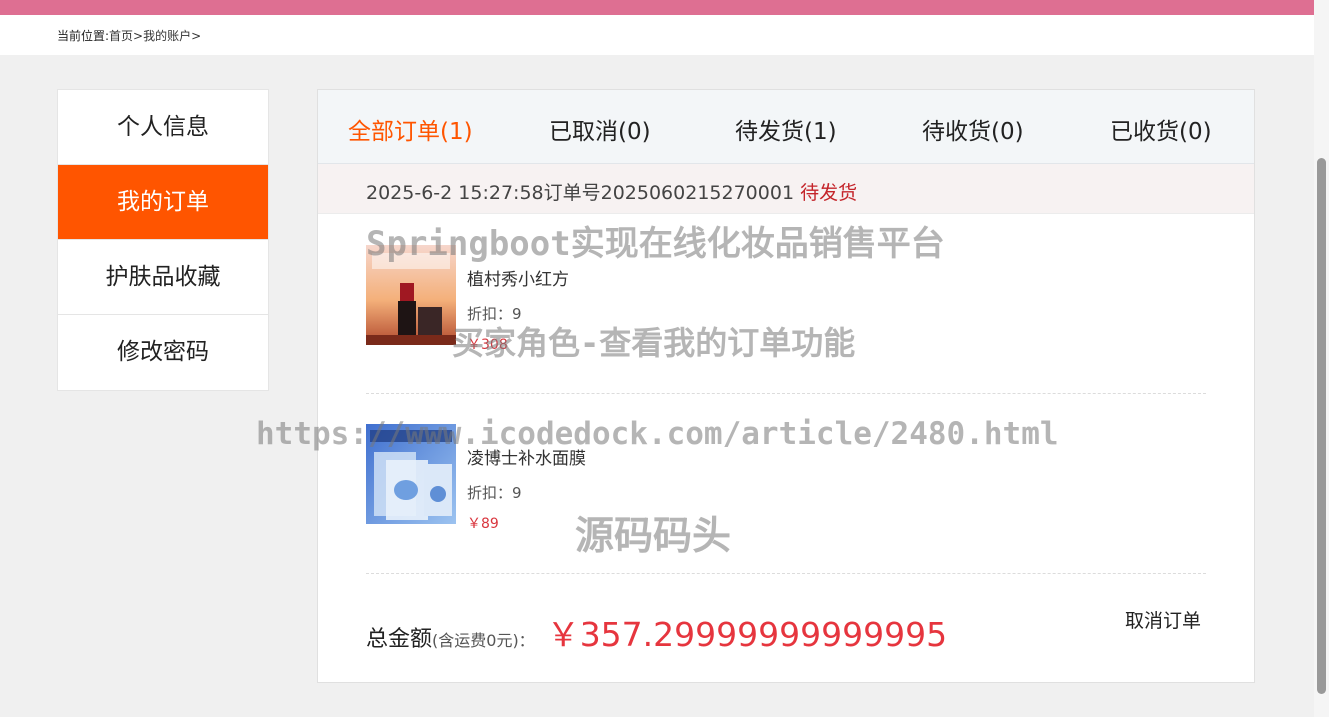  Describe the element at coordinates (1163, 619) in the screenshot. I see `cancel-order-button: 取消订单` at that location.